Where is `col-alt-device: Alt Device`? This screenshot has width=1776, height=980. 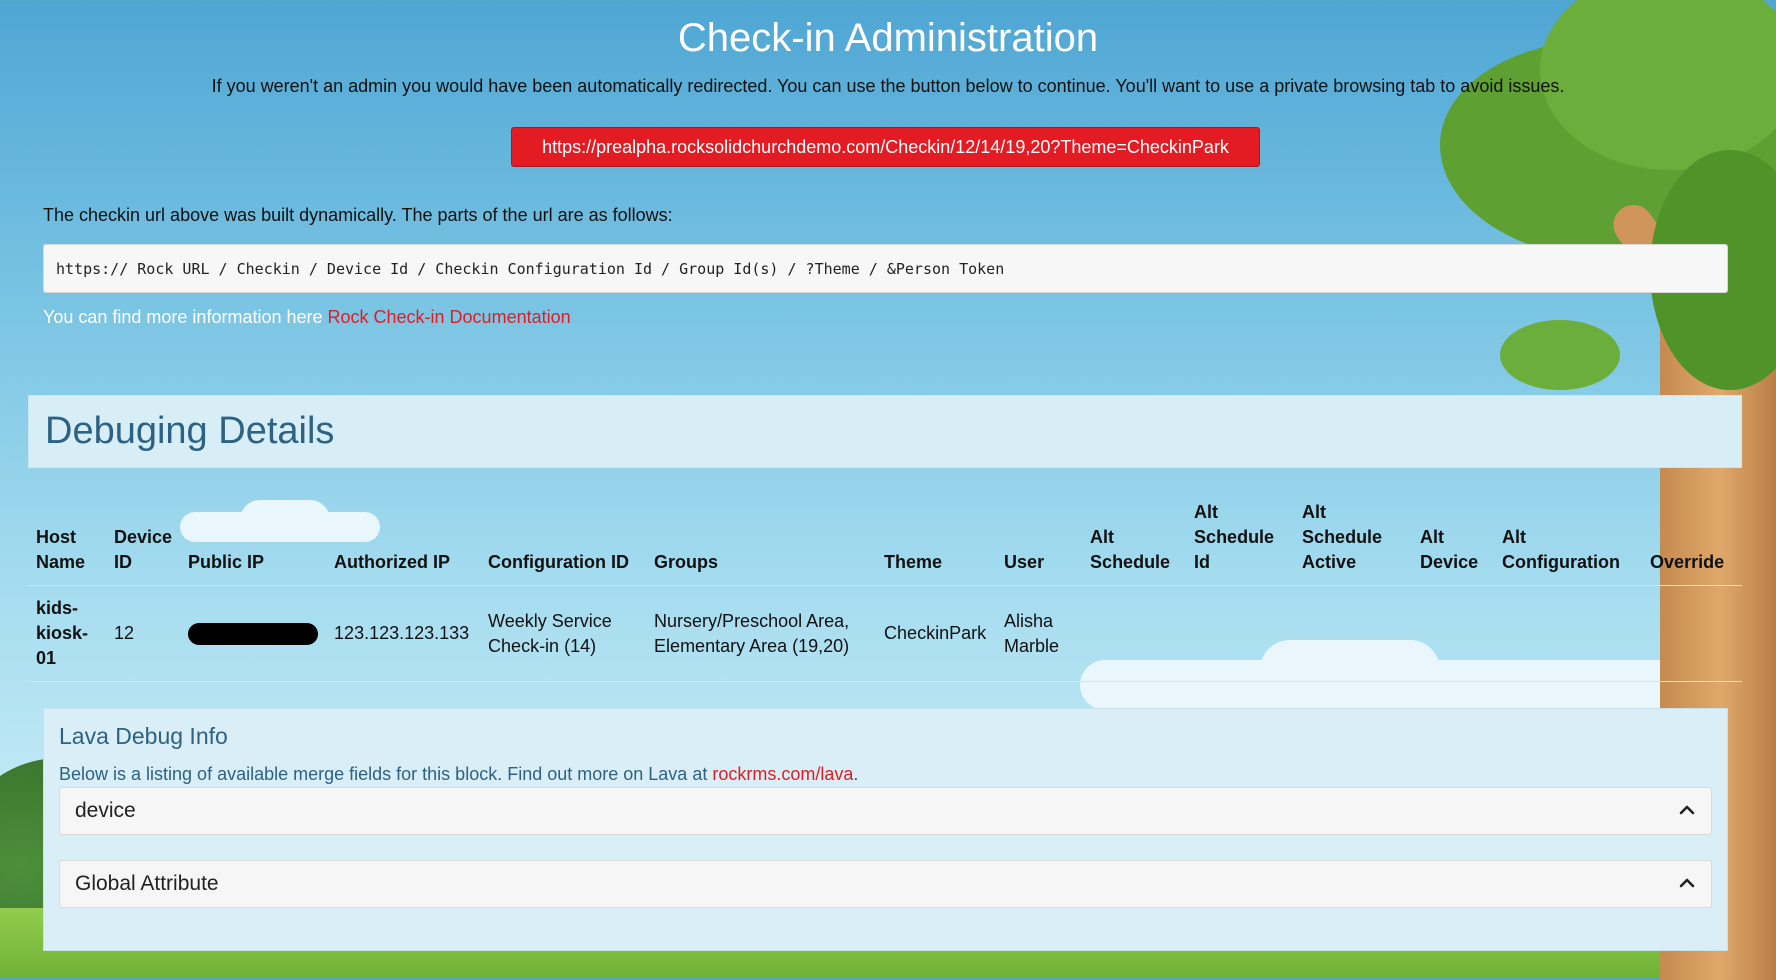
col-alt-device: Alt Device is located at coordinates (1453, 543).